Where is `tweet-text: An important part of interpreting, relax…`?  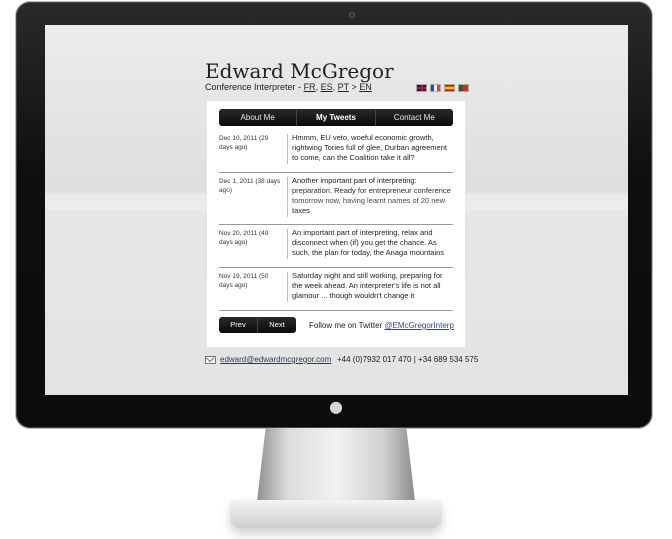 tweet-text: An important part of interpreting, relax… is located at coordinates (368, 242).